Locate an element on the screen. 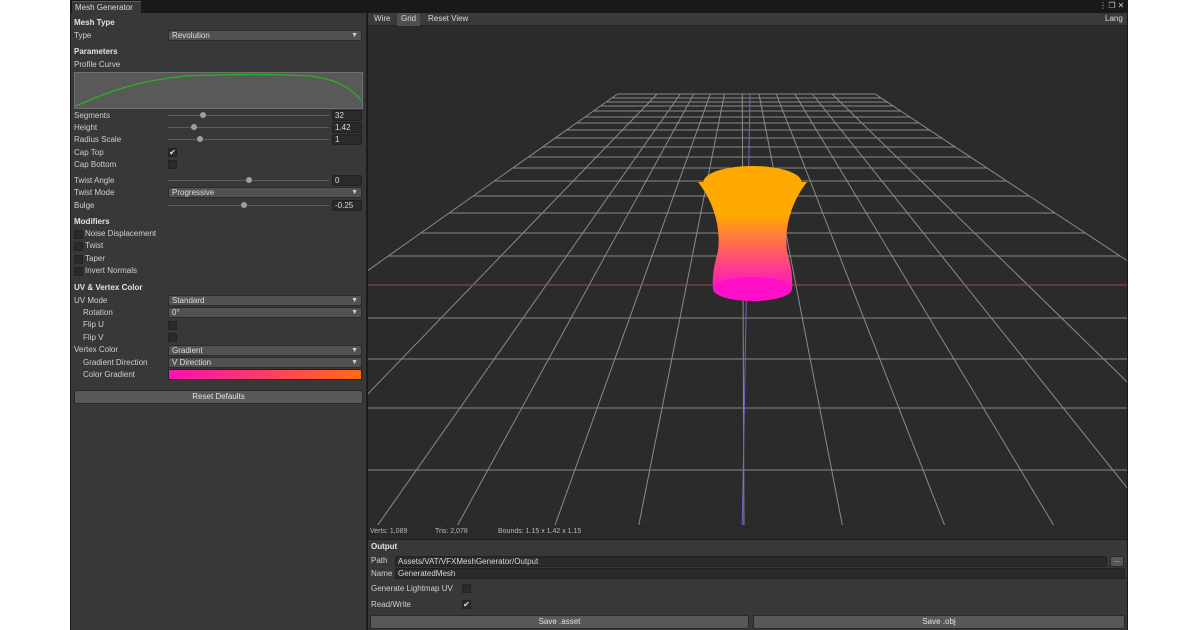  rotation-label: Rotation is located at coordinates (98, 312).